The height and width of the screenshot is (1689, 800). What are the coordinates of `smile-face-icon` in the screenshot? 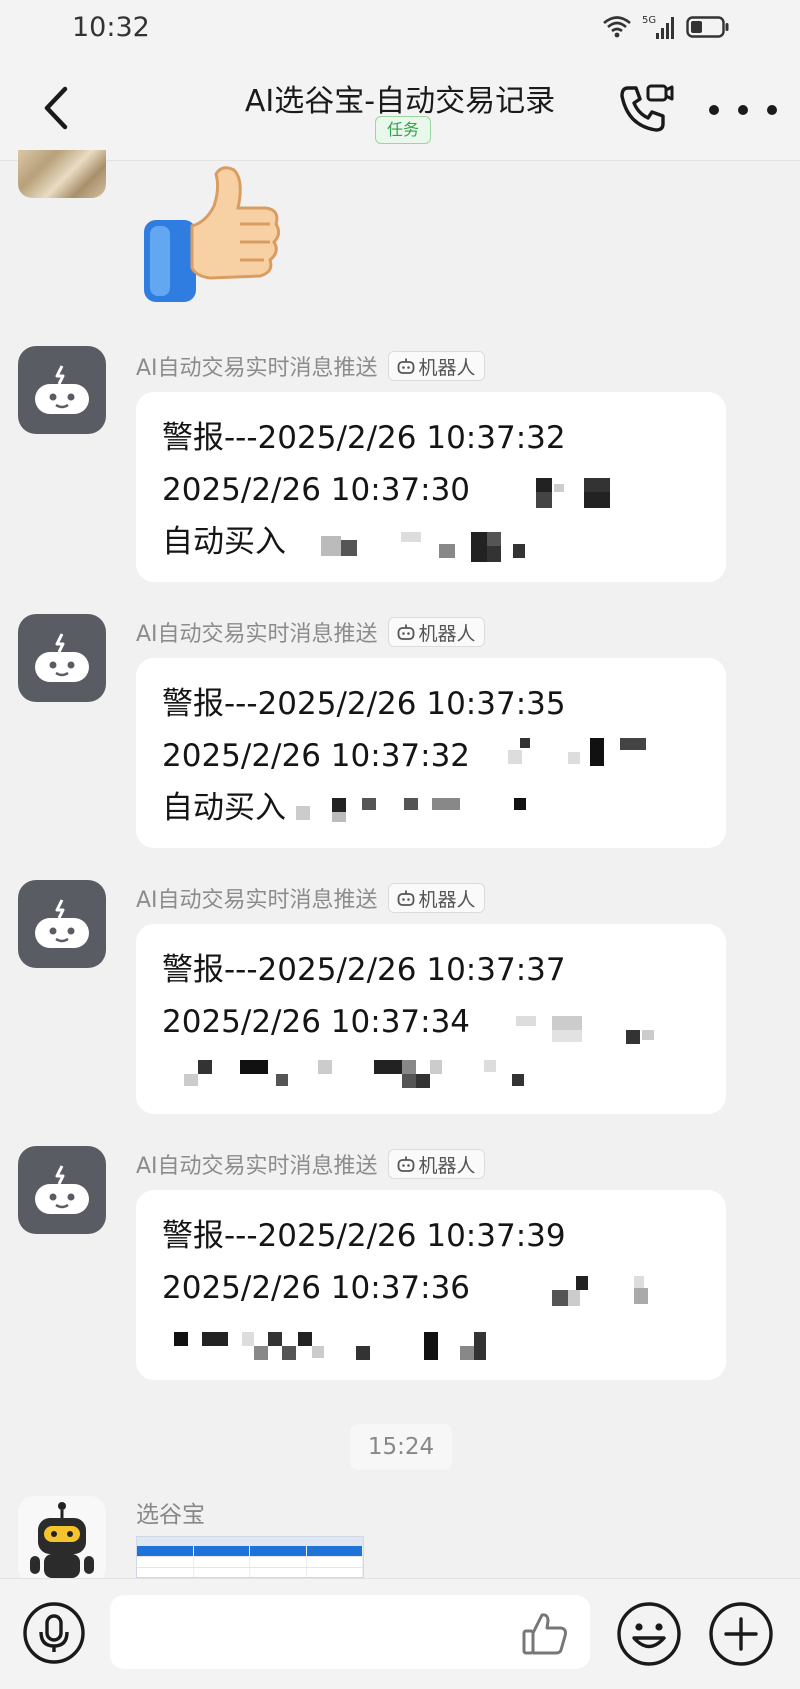 It's located at (649, 1634).